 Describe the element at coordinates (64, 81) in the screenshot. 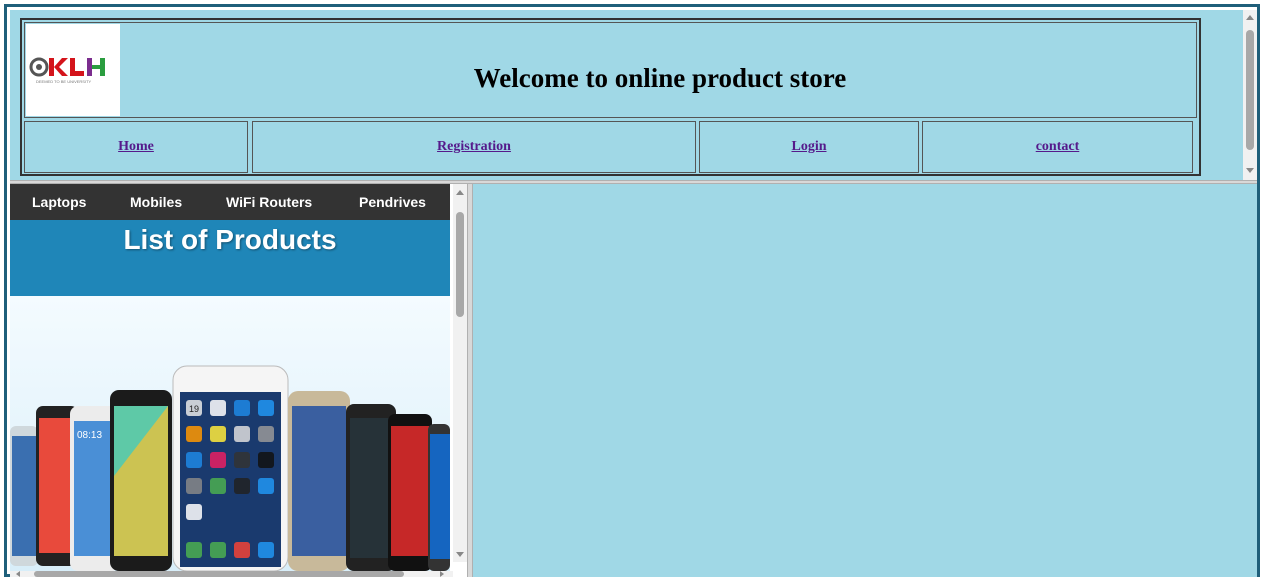

I see `svg-text: DEEMED TO BE UNIVERSITY` at that location.